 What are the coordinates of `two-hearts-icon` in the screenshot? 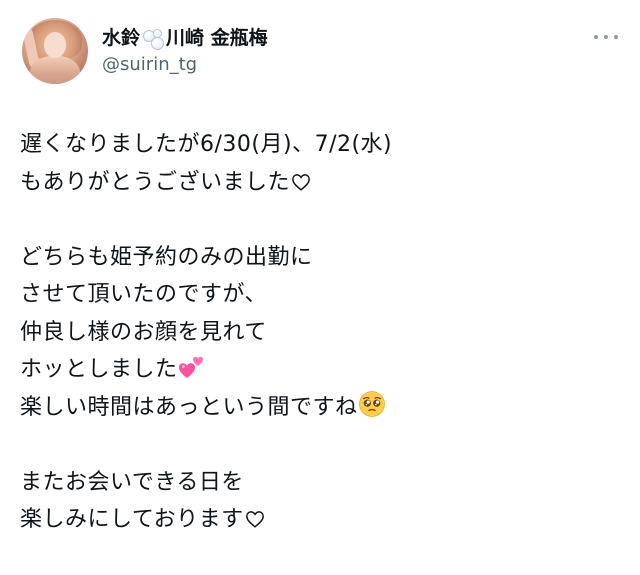 It's located at (190, 367).